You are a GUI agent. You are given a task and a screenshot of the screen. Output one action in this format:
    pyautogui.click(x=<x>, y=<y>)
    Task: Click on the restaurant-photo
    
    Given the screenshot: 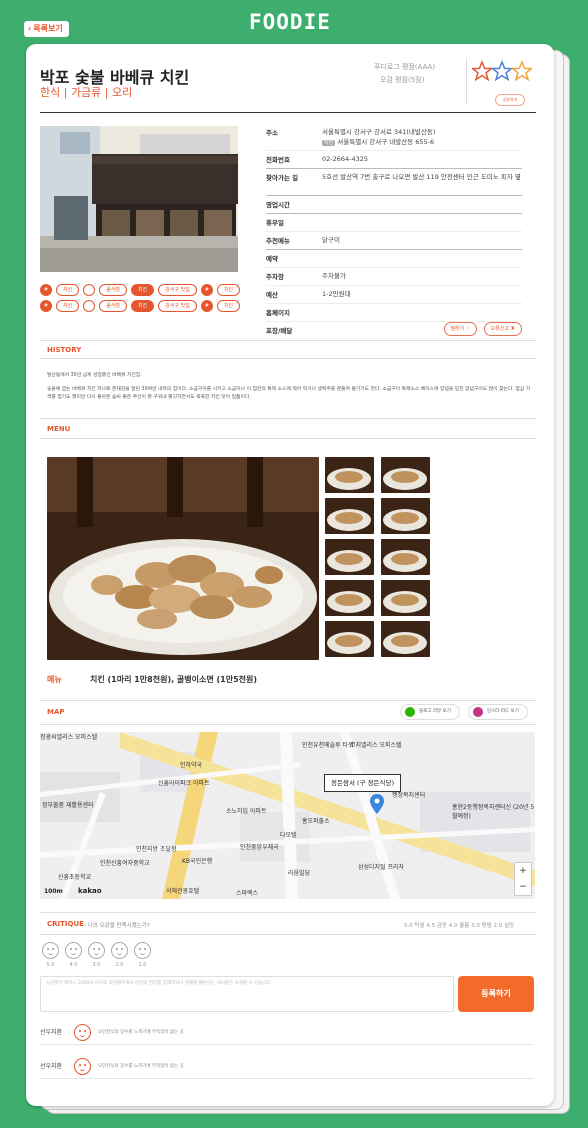 What is the action you would take?
    pyautogui.click(x=139, y=199)
    